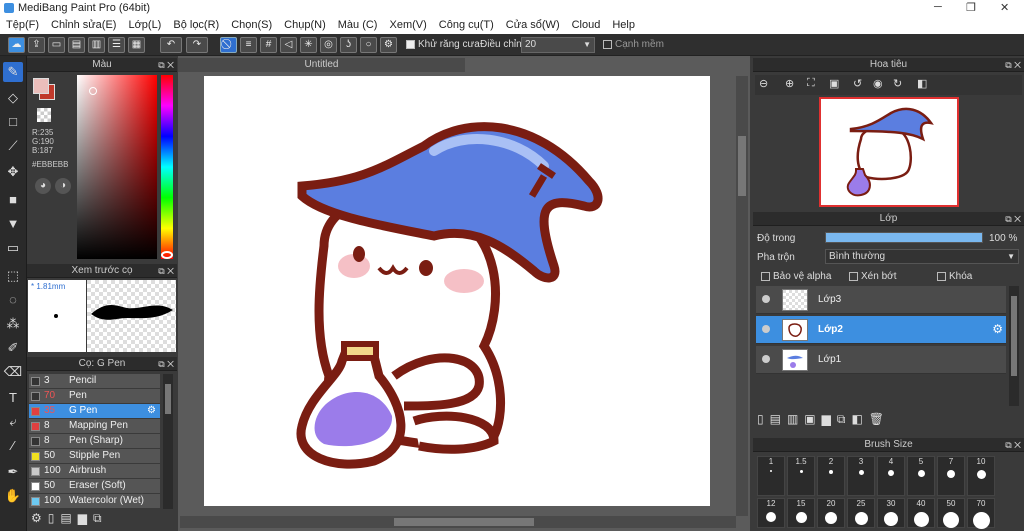  Describe the element at coordinates (771, 476) in the screenshot. I see `brush-size-option: 1` at that location.